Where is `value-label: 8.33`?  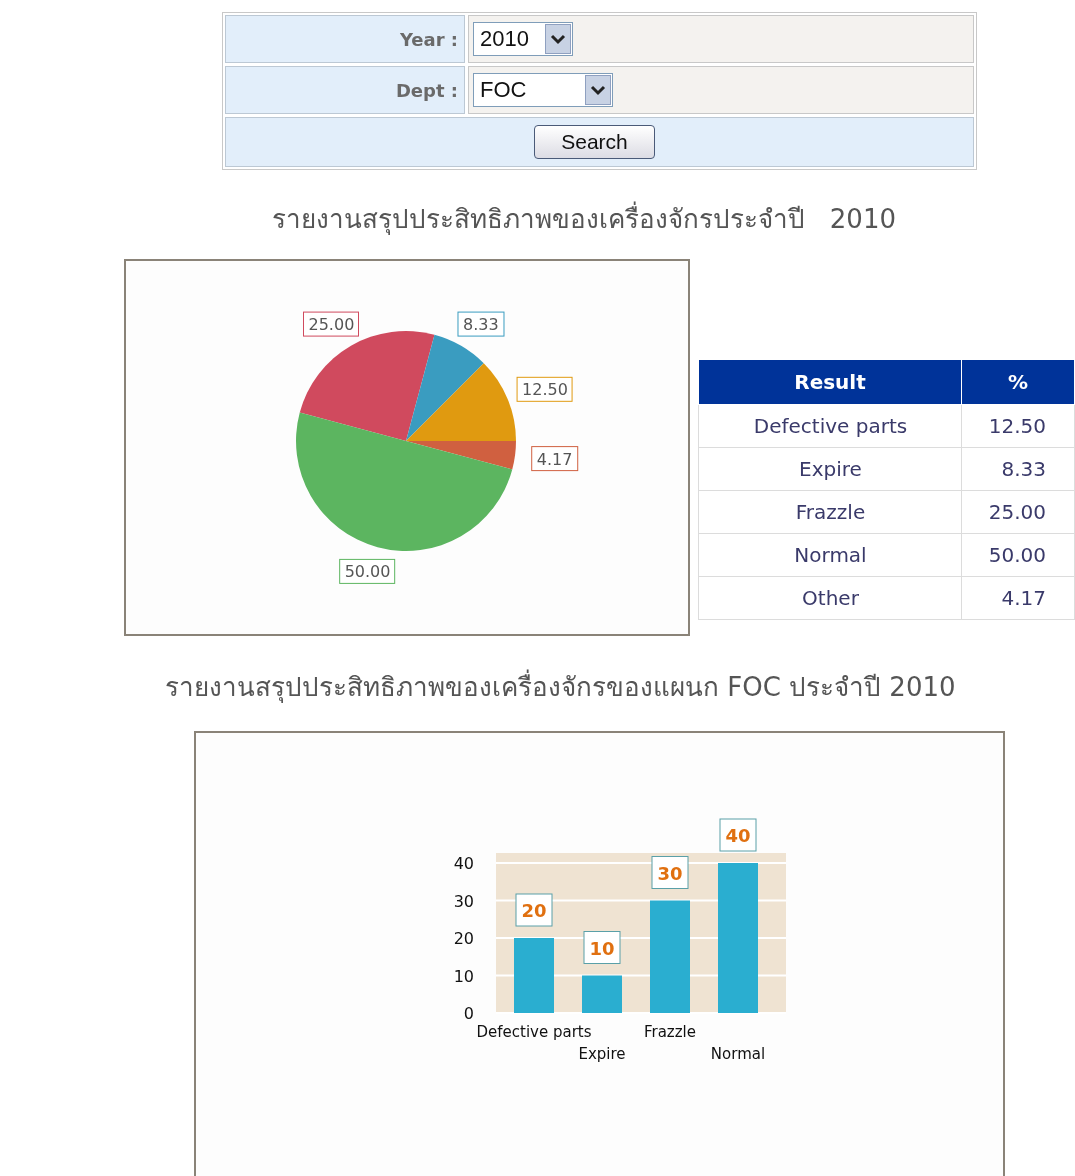 value-label: 8.33 is located at coordinates (481, 324).